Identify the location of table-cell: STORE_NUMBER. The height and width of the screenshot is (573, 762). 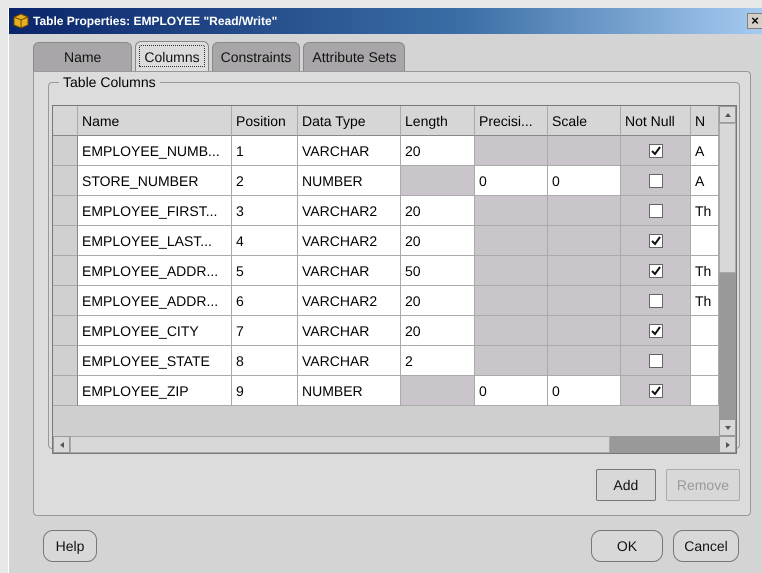
(155, 181).